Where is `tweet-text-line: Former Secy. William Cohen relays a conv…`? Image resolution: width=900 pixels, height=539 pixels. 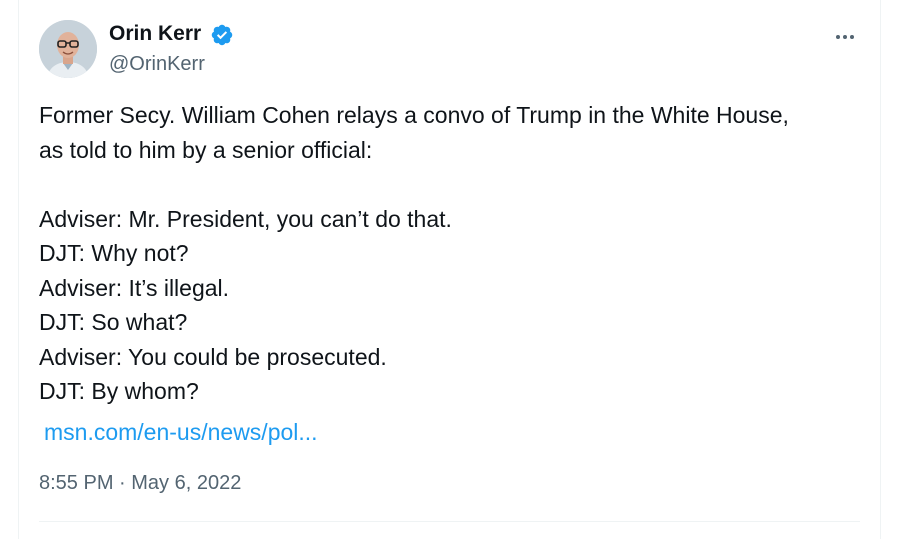
tweet-text-line: Former Secy. William Cohen relays a conv… is located at coordinates (414, 115).